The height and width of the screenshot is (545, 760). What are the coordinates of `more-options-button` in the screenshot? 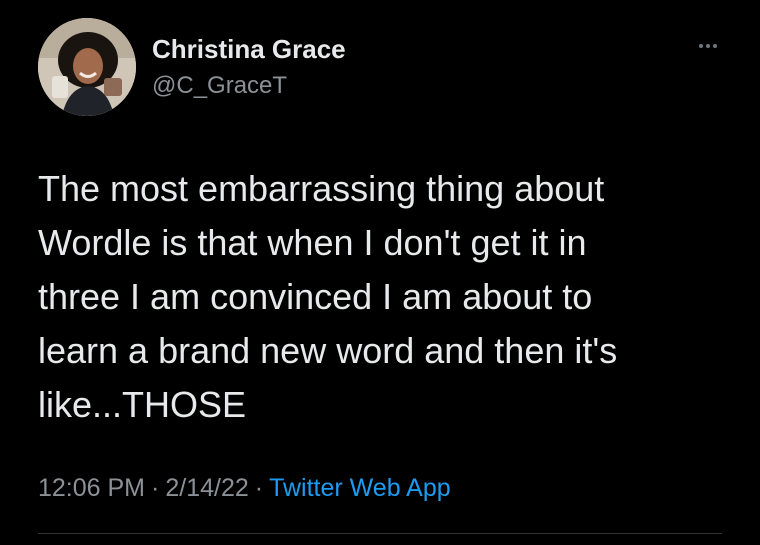 It's located at (708, 46).